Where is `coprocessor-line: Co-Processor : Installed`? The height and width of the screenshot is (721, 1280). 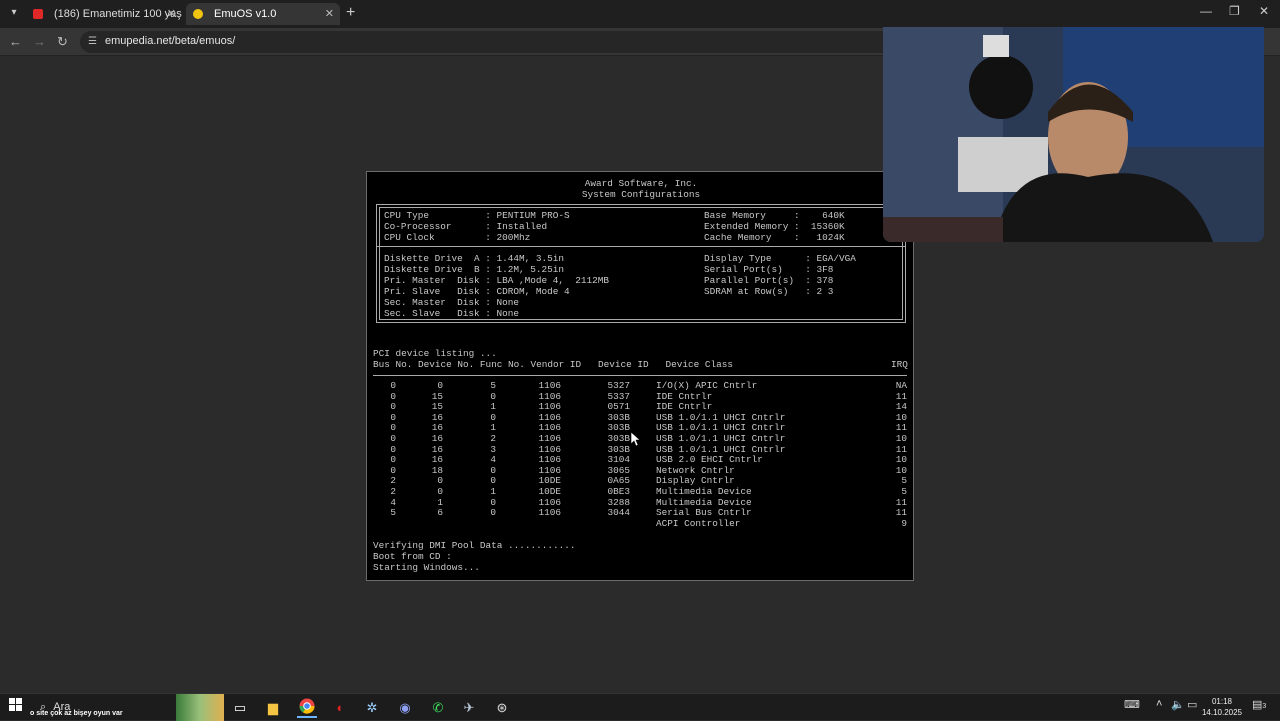 coprocessor-line: Co-Processor : Installed is located at coordinates (466, 226).